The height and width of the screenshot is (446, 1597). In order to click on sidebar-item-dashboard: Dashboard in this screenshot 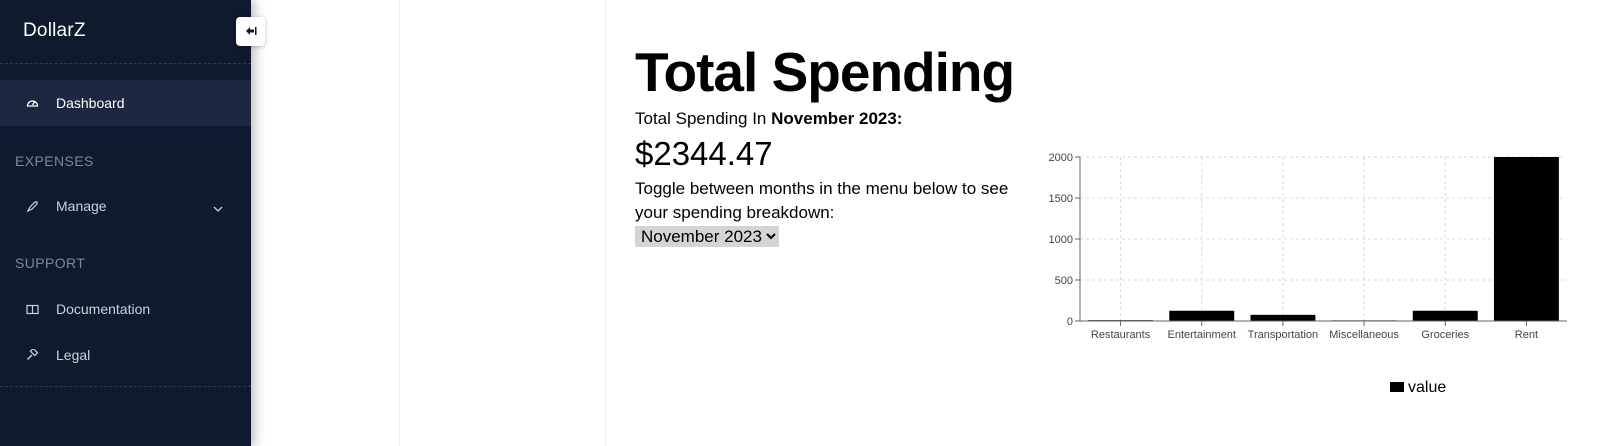, I will do `click(125, 103)`.